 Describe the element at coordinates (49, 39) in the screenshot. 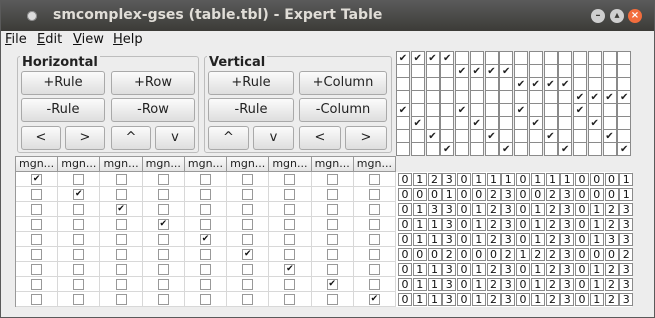

I see `menu-edit: Edit` at that location.